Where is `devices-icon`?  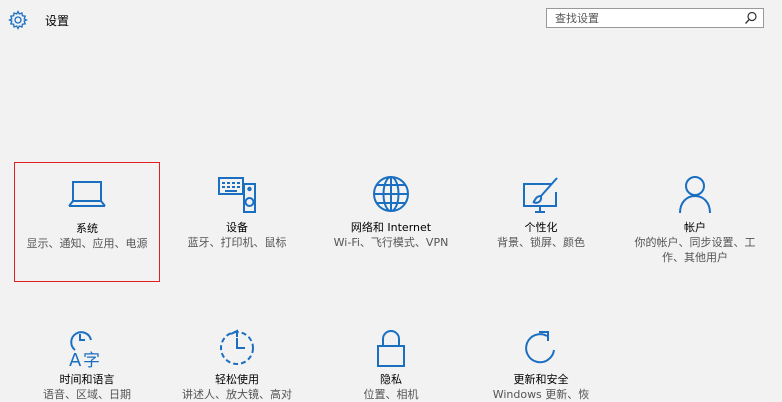 devices-icon is located at coordinates (237, 194).